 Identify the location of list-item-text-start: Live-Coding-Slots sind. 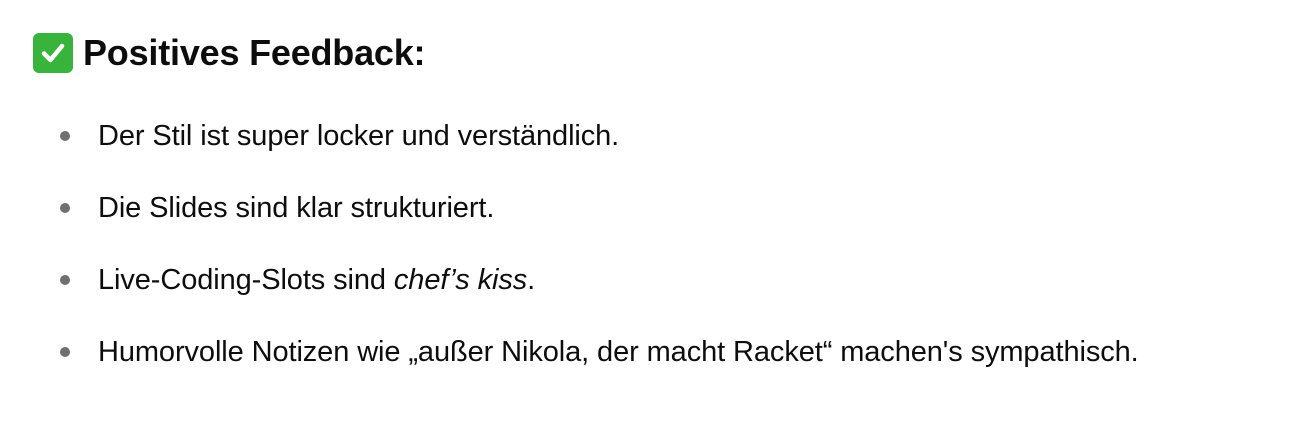
(246, 280).